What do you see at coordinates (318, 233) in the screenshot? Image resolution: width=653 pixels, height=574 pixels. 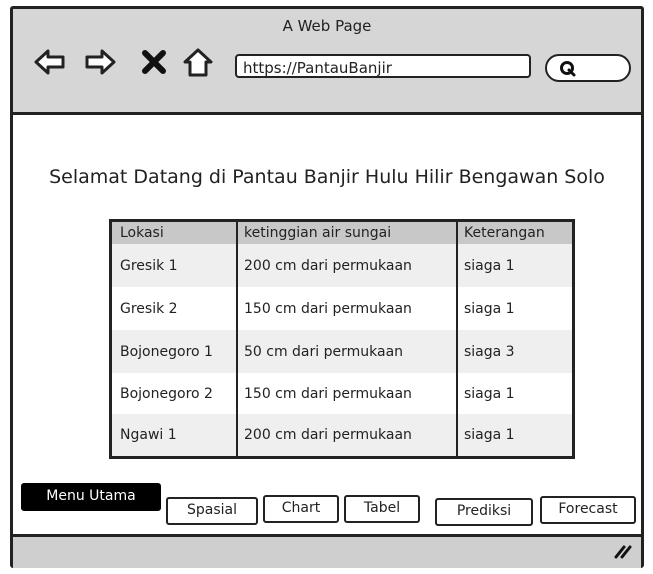 I see `column-header-ketinggian: ketinggian air sungai` at bounding box center [318, 233].